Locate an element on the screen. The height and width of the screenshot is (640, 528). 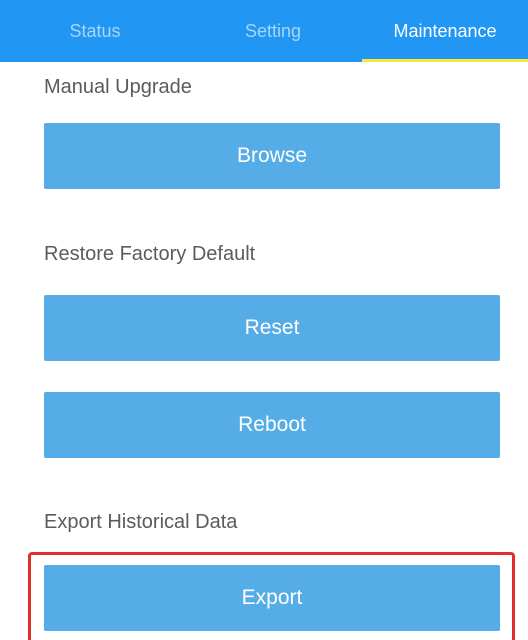
browse-button: Browse is located at coordinates (272, 156).